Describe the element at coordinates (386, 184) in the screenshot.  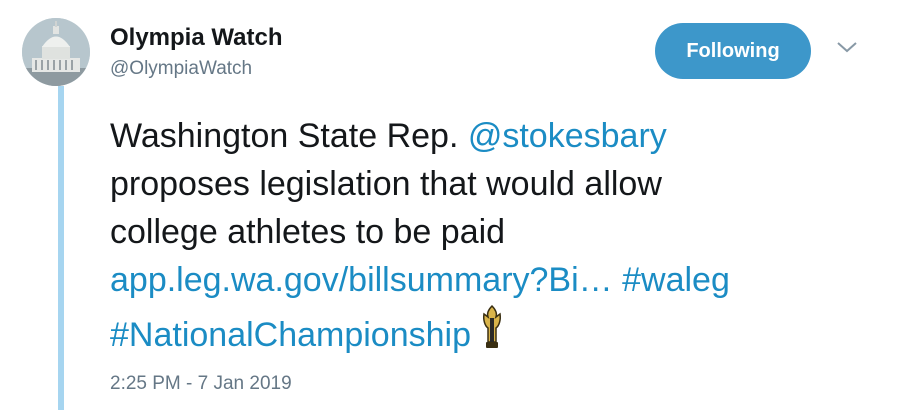
I see `tweet-line-2: proposes legislation that would allow` at that location.